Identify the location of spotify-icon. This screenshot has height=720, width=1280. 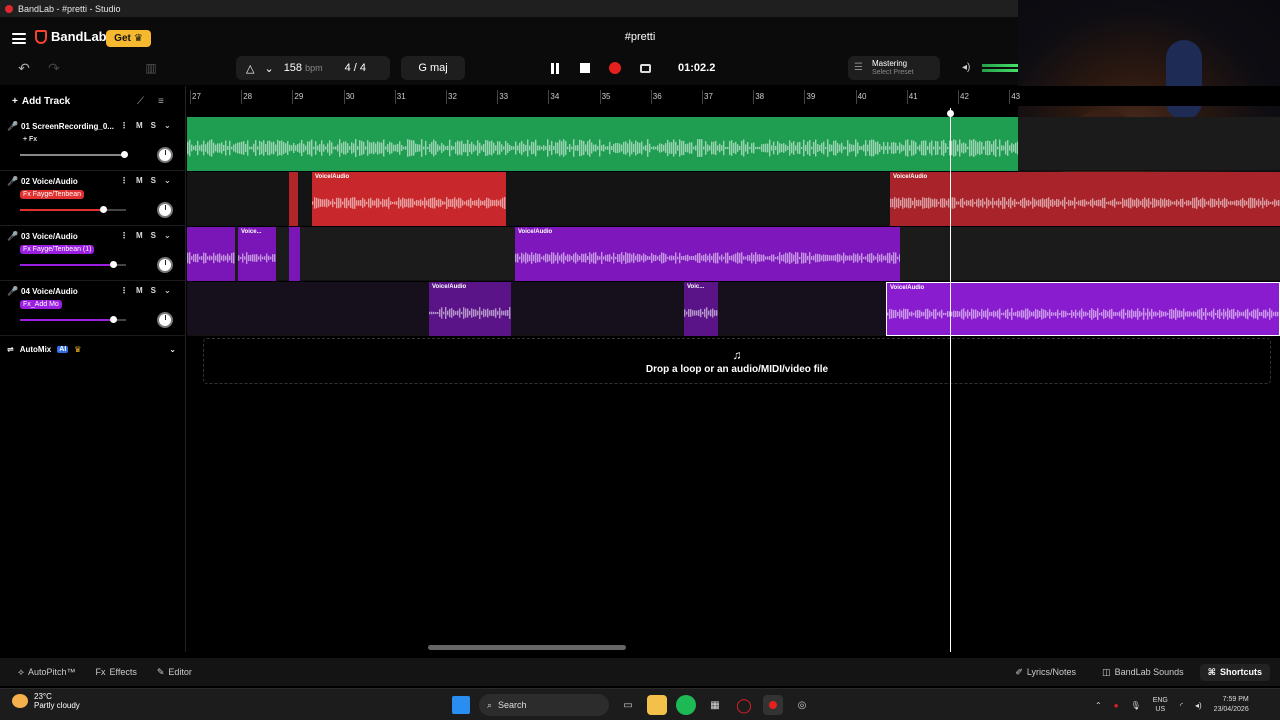
(686, 705).